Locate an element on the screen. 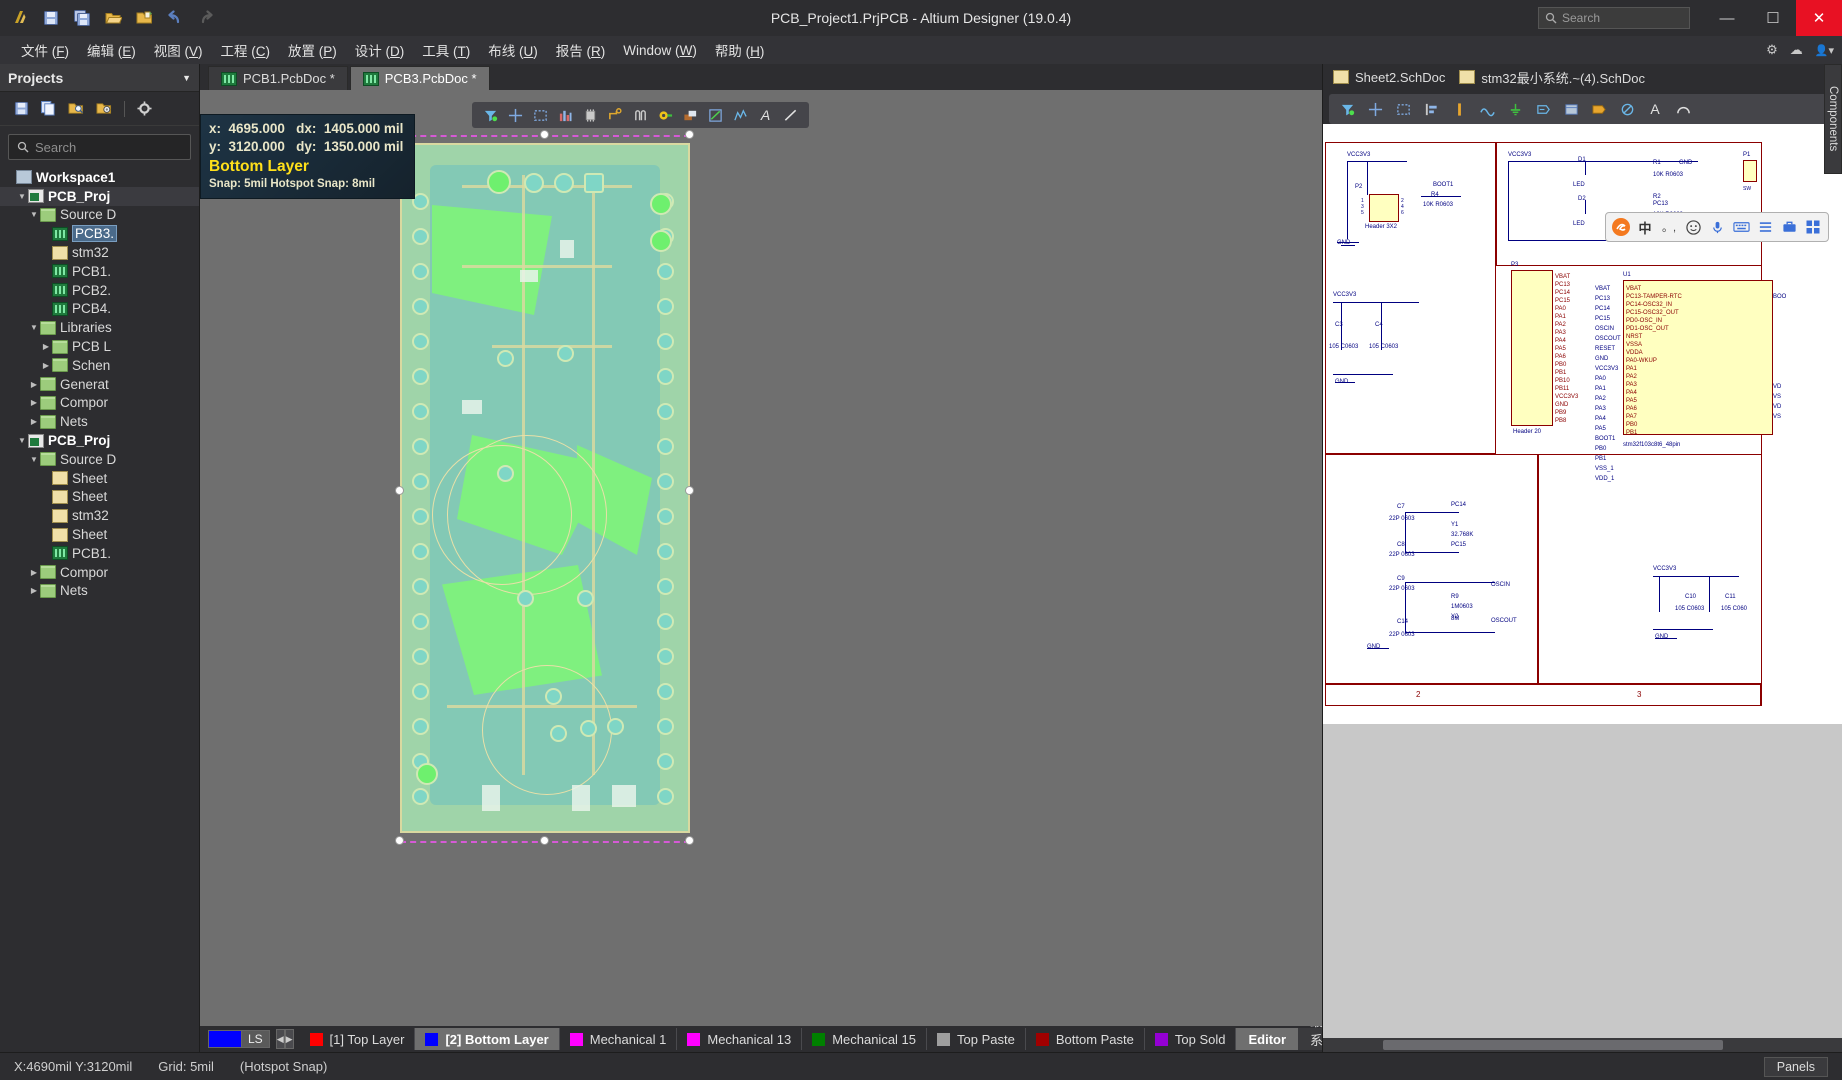 The image size is (1842, 1080). via-icon is located at coordinates (665, 115).